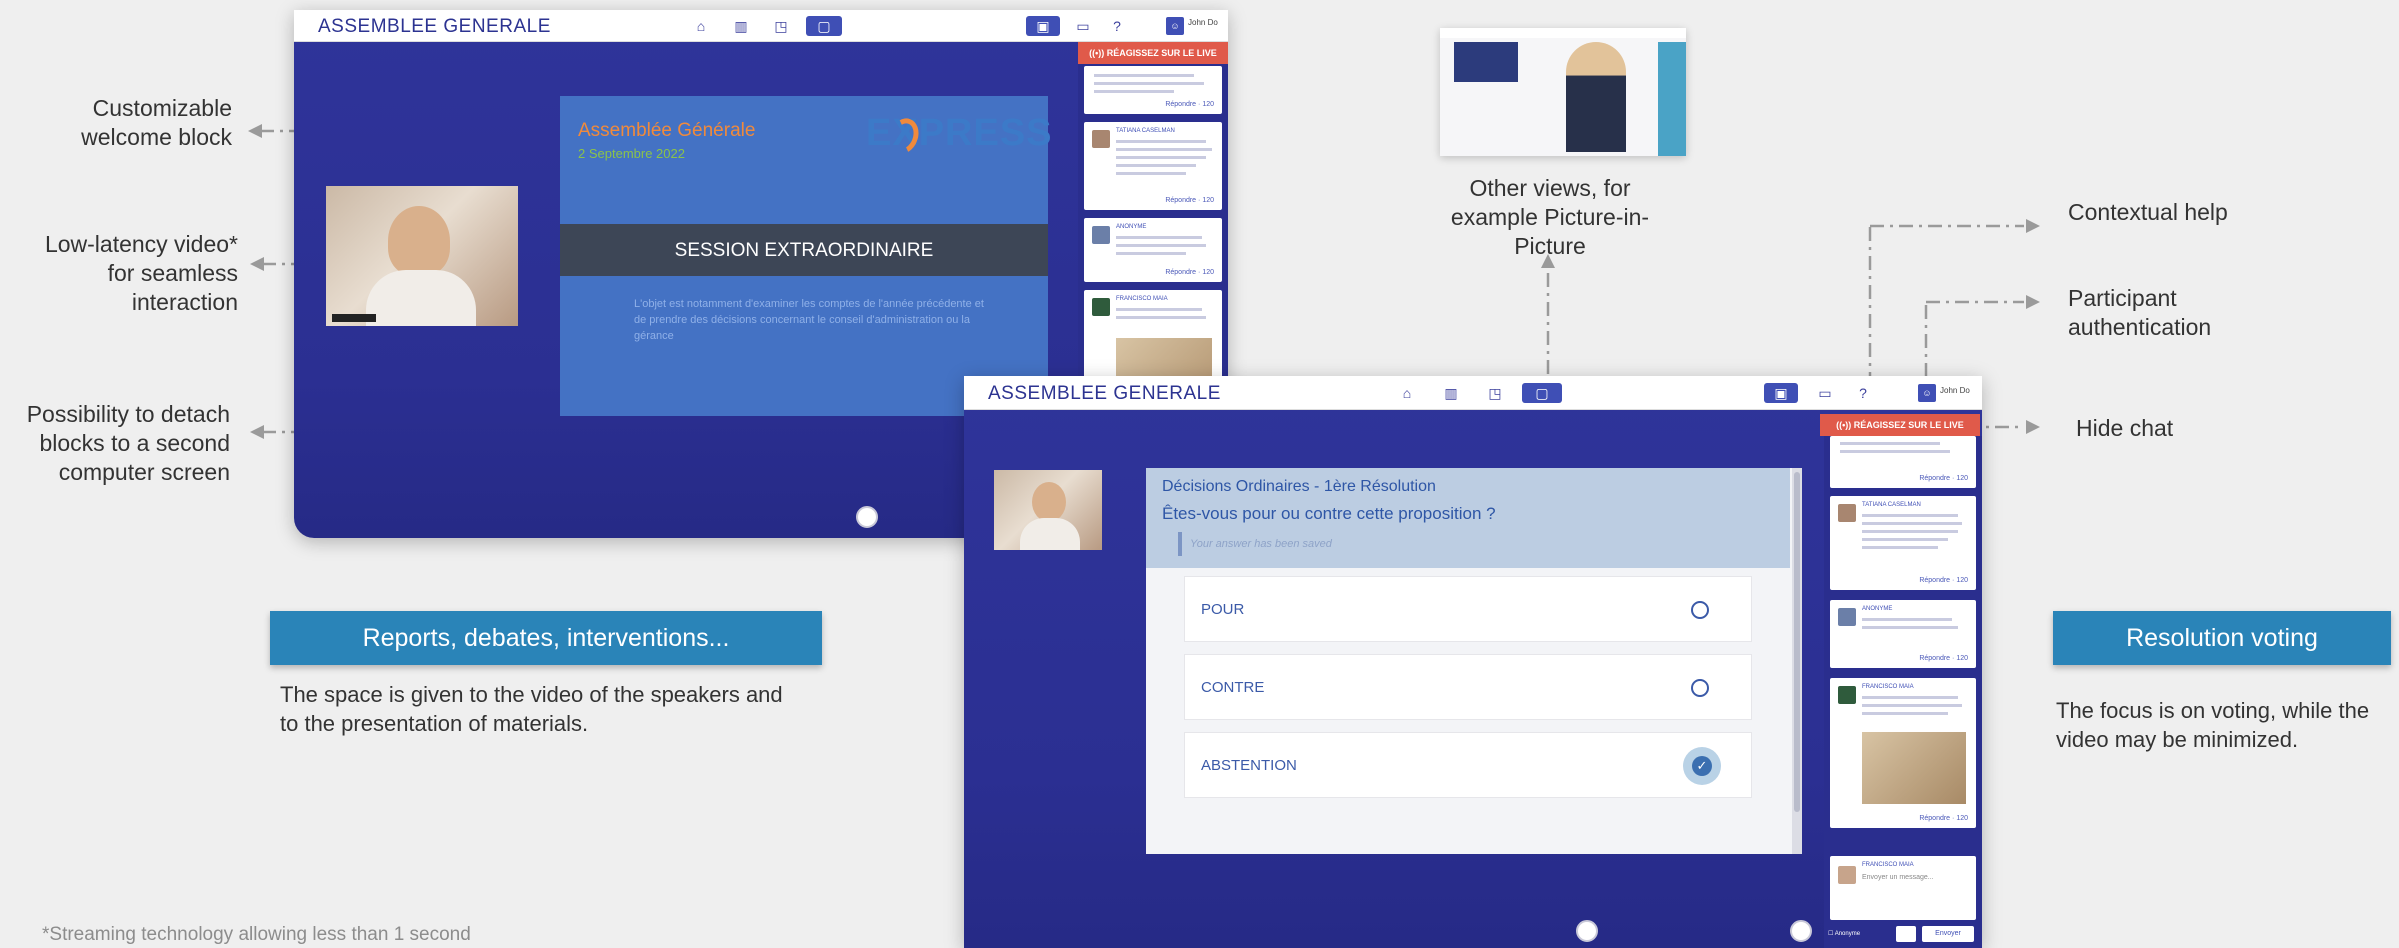 This screenshot has height=948, width=2399. I want to click on chat-message: TATIANA CASELMAN Répondre · 120, so click(1153, 166).